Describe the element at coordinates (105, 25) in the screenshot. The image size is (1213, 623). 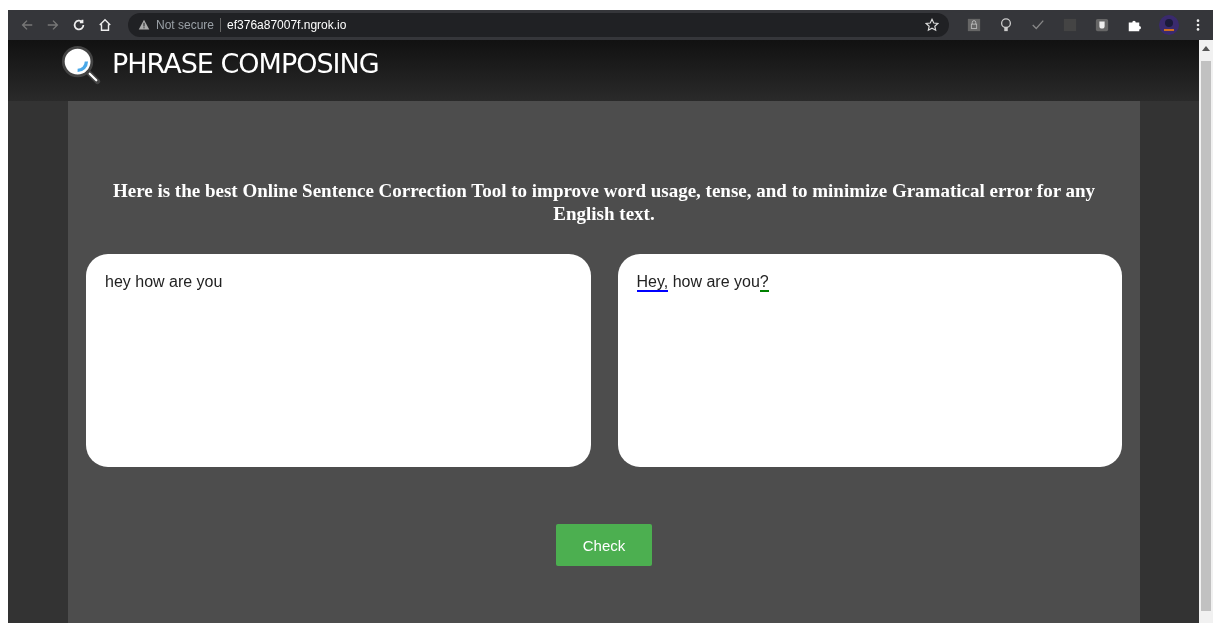
I see `home-icon` at that location.